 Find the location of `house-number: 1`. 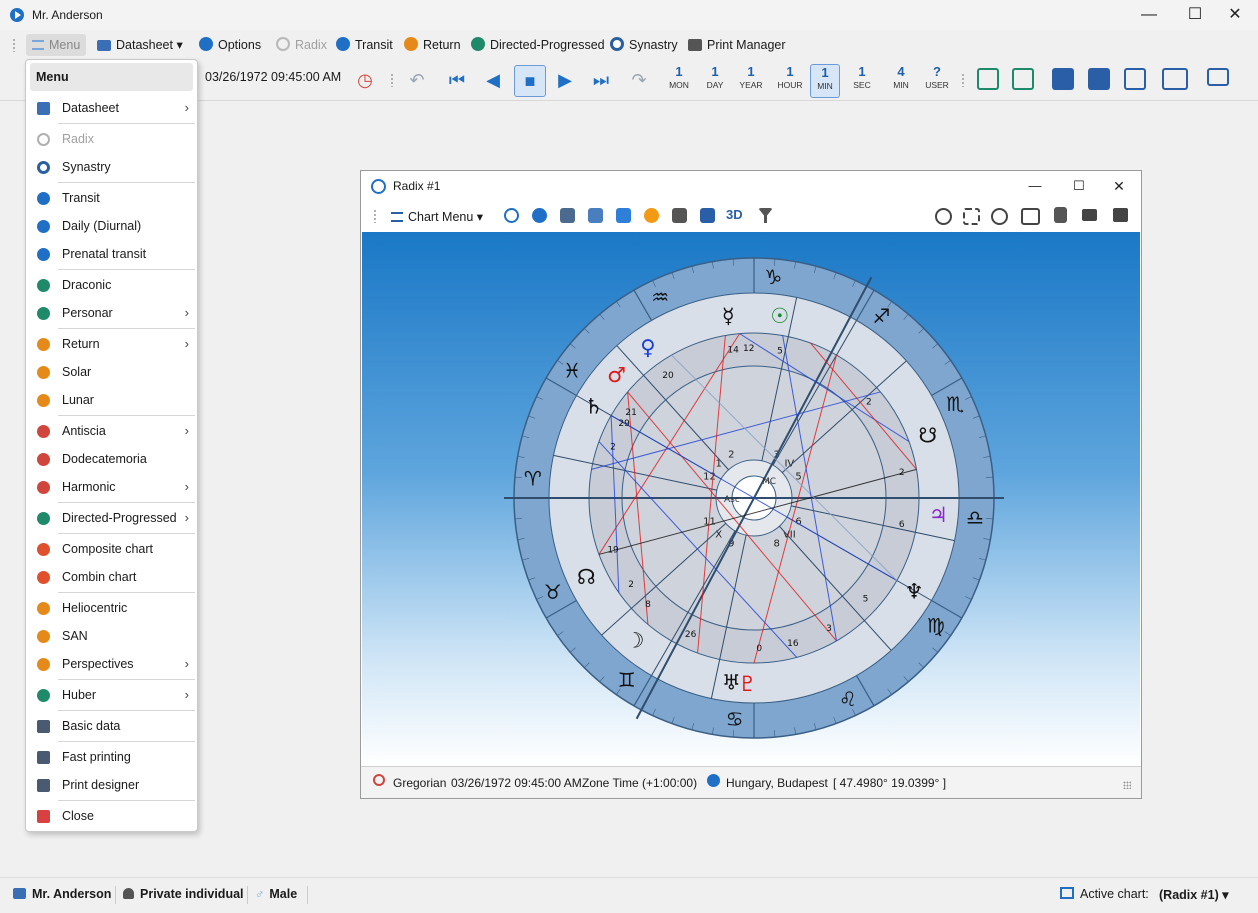

house-number: 1 is located at coordinates (718, 464).